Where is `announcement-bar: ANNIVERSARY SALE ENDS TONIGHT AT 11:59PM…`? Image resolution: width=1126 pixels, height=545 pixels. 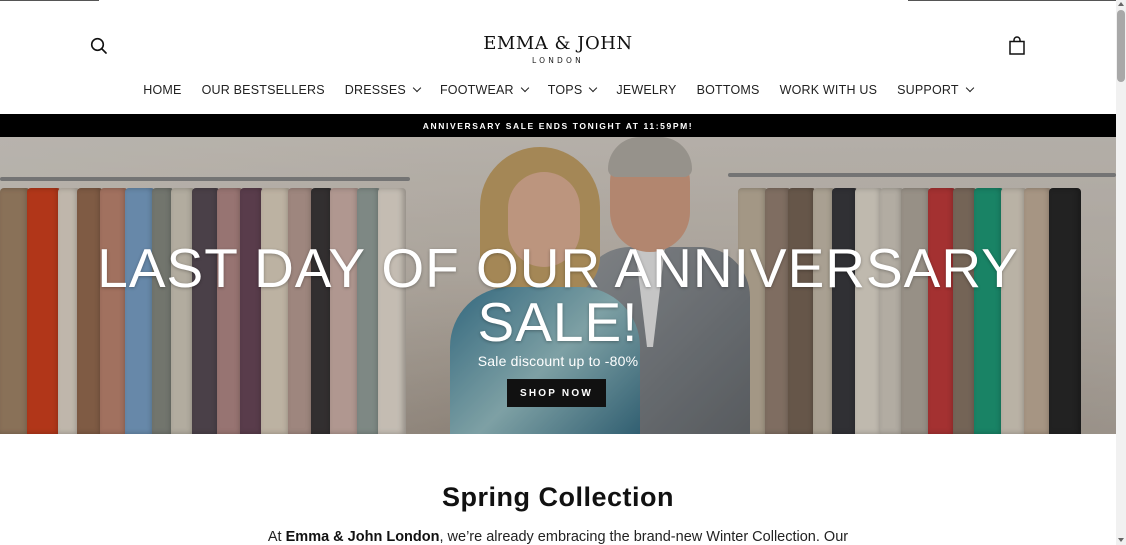
announcement-bar: ANNIVERSARY SALE ENDS TONIGHT AT 11:59PM… is located at coordinates (558, 125).